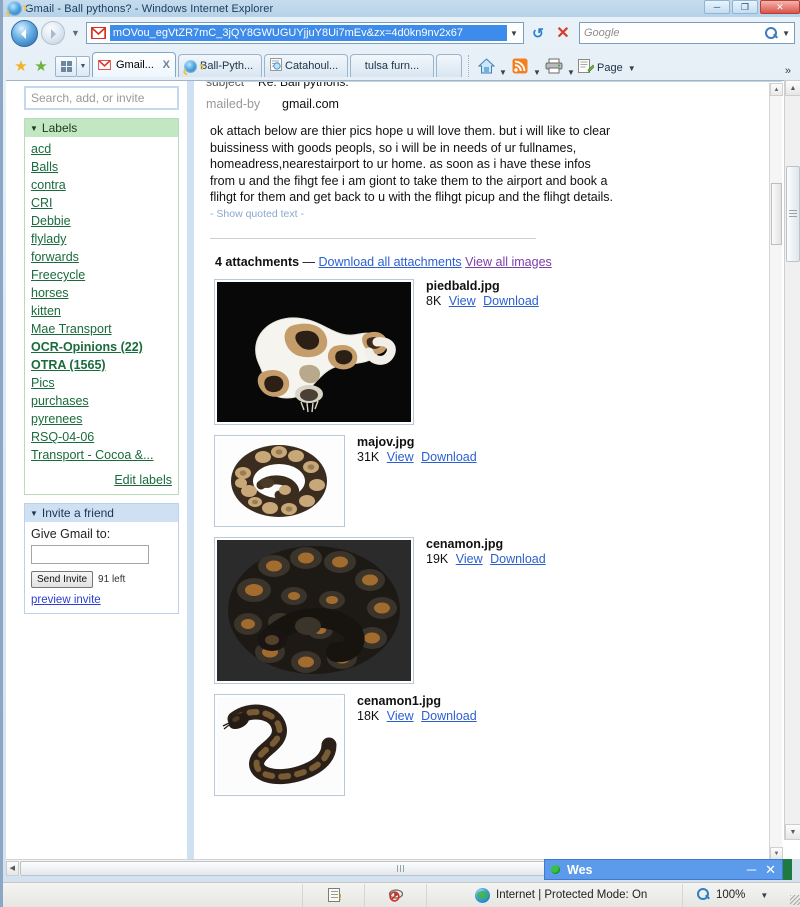 The image size is (800, 907). I want to click on label-horses: horses, so click(101, 293).